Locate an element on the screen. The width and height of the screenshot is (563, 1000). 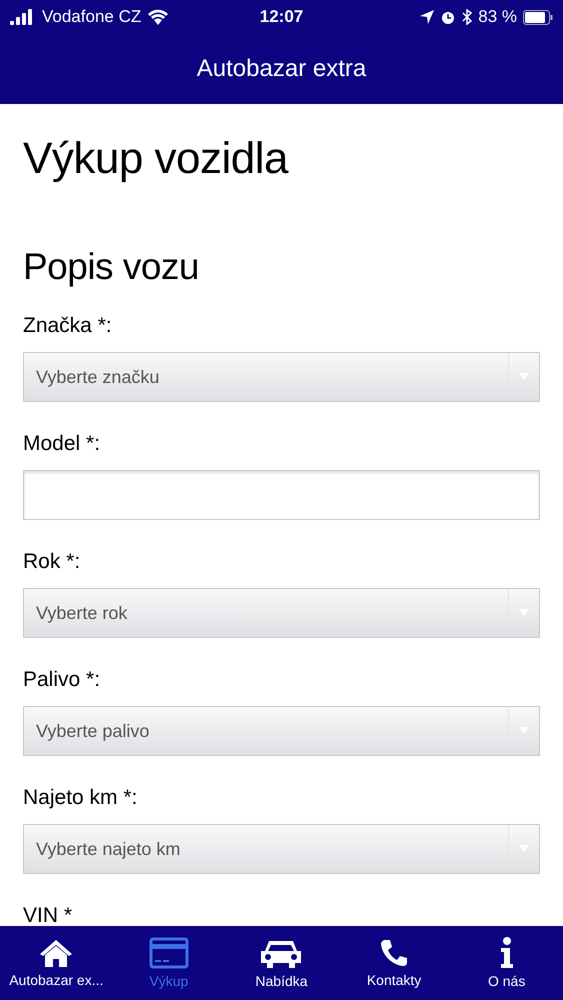
tab-bar-item: O nás is located at coordinates (506, 963).